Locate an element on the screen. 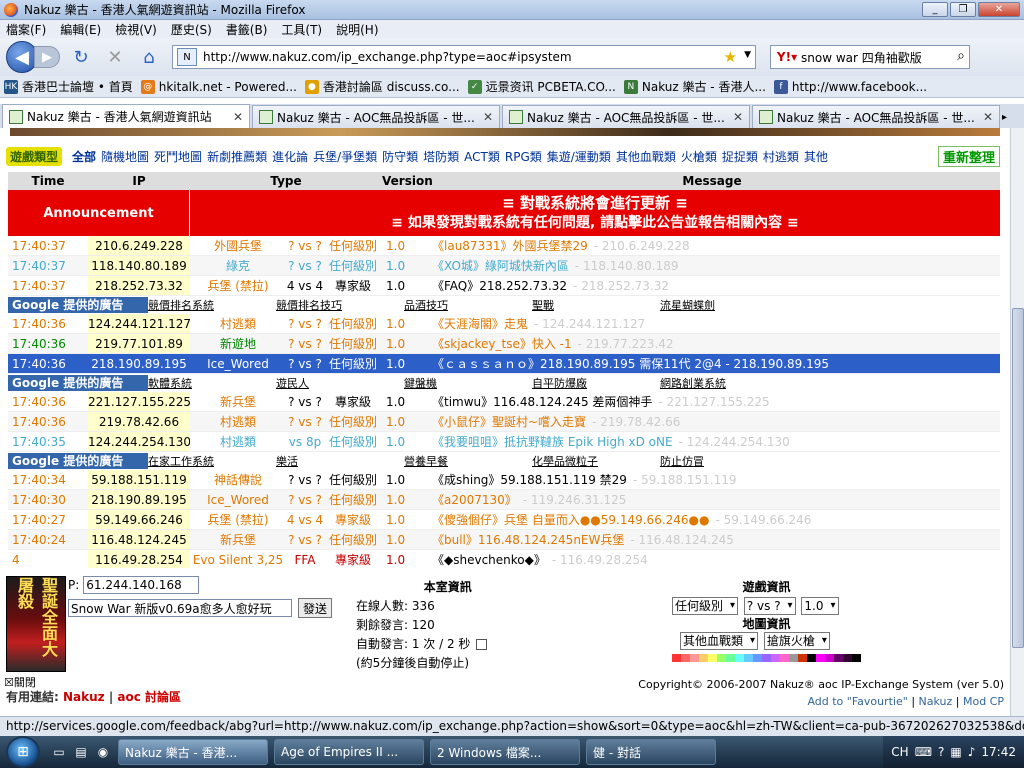 The height and width of the screenshot is (768, 1024). scrollbar-thumb is located at coordinates (1018, 478).